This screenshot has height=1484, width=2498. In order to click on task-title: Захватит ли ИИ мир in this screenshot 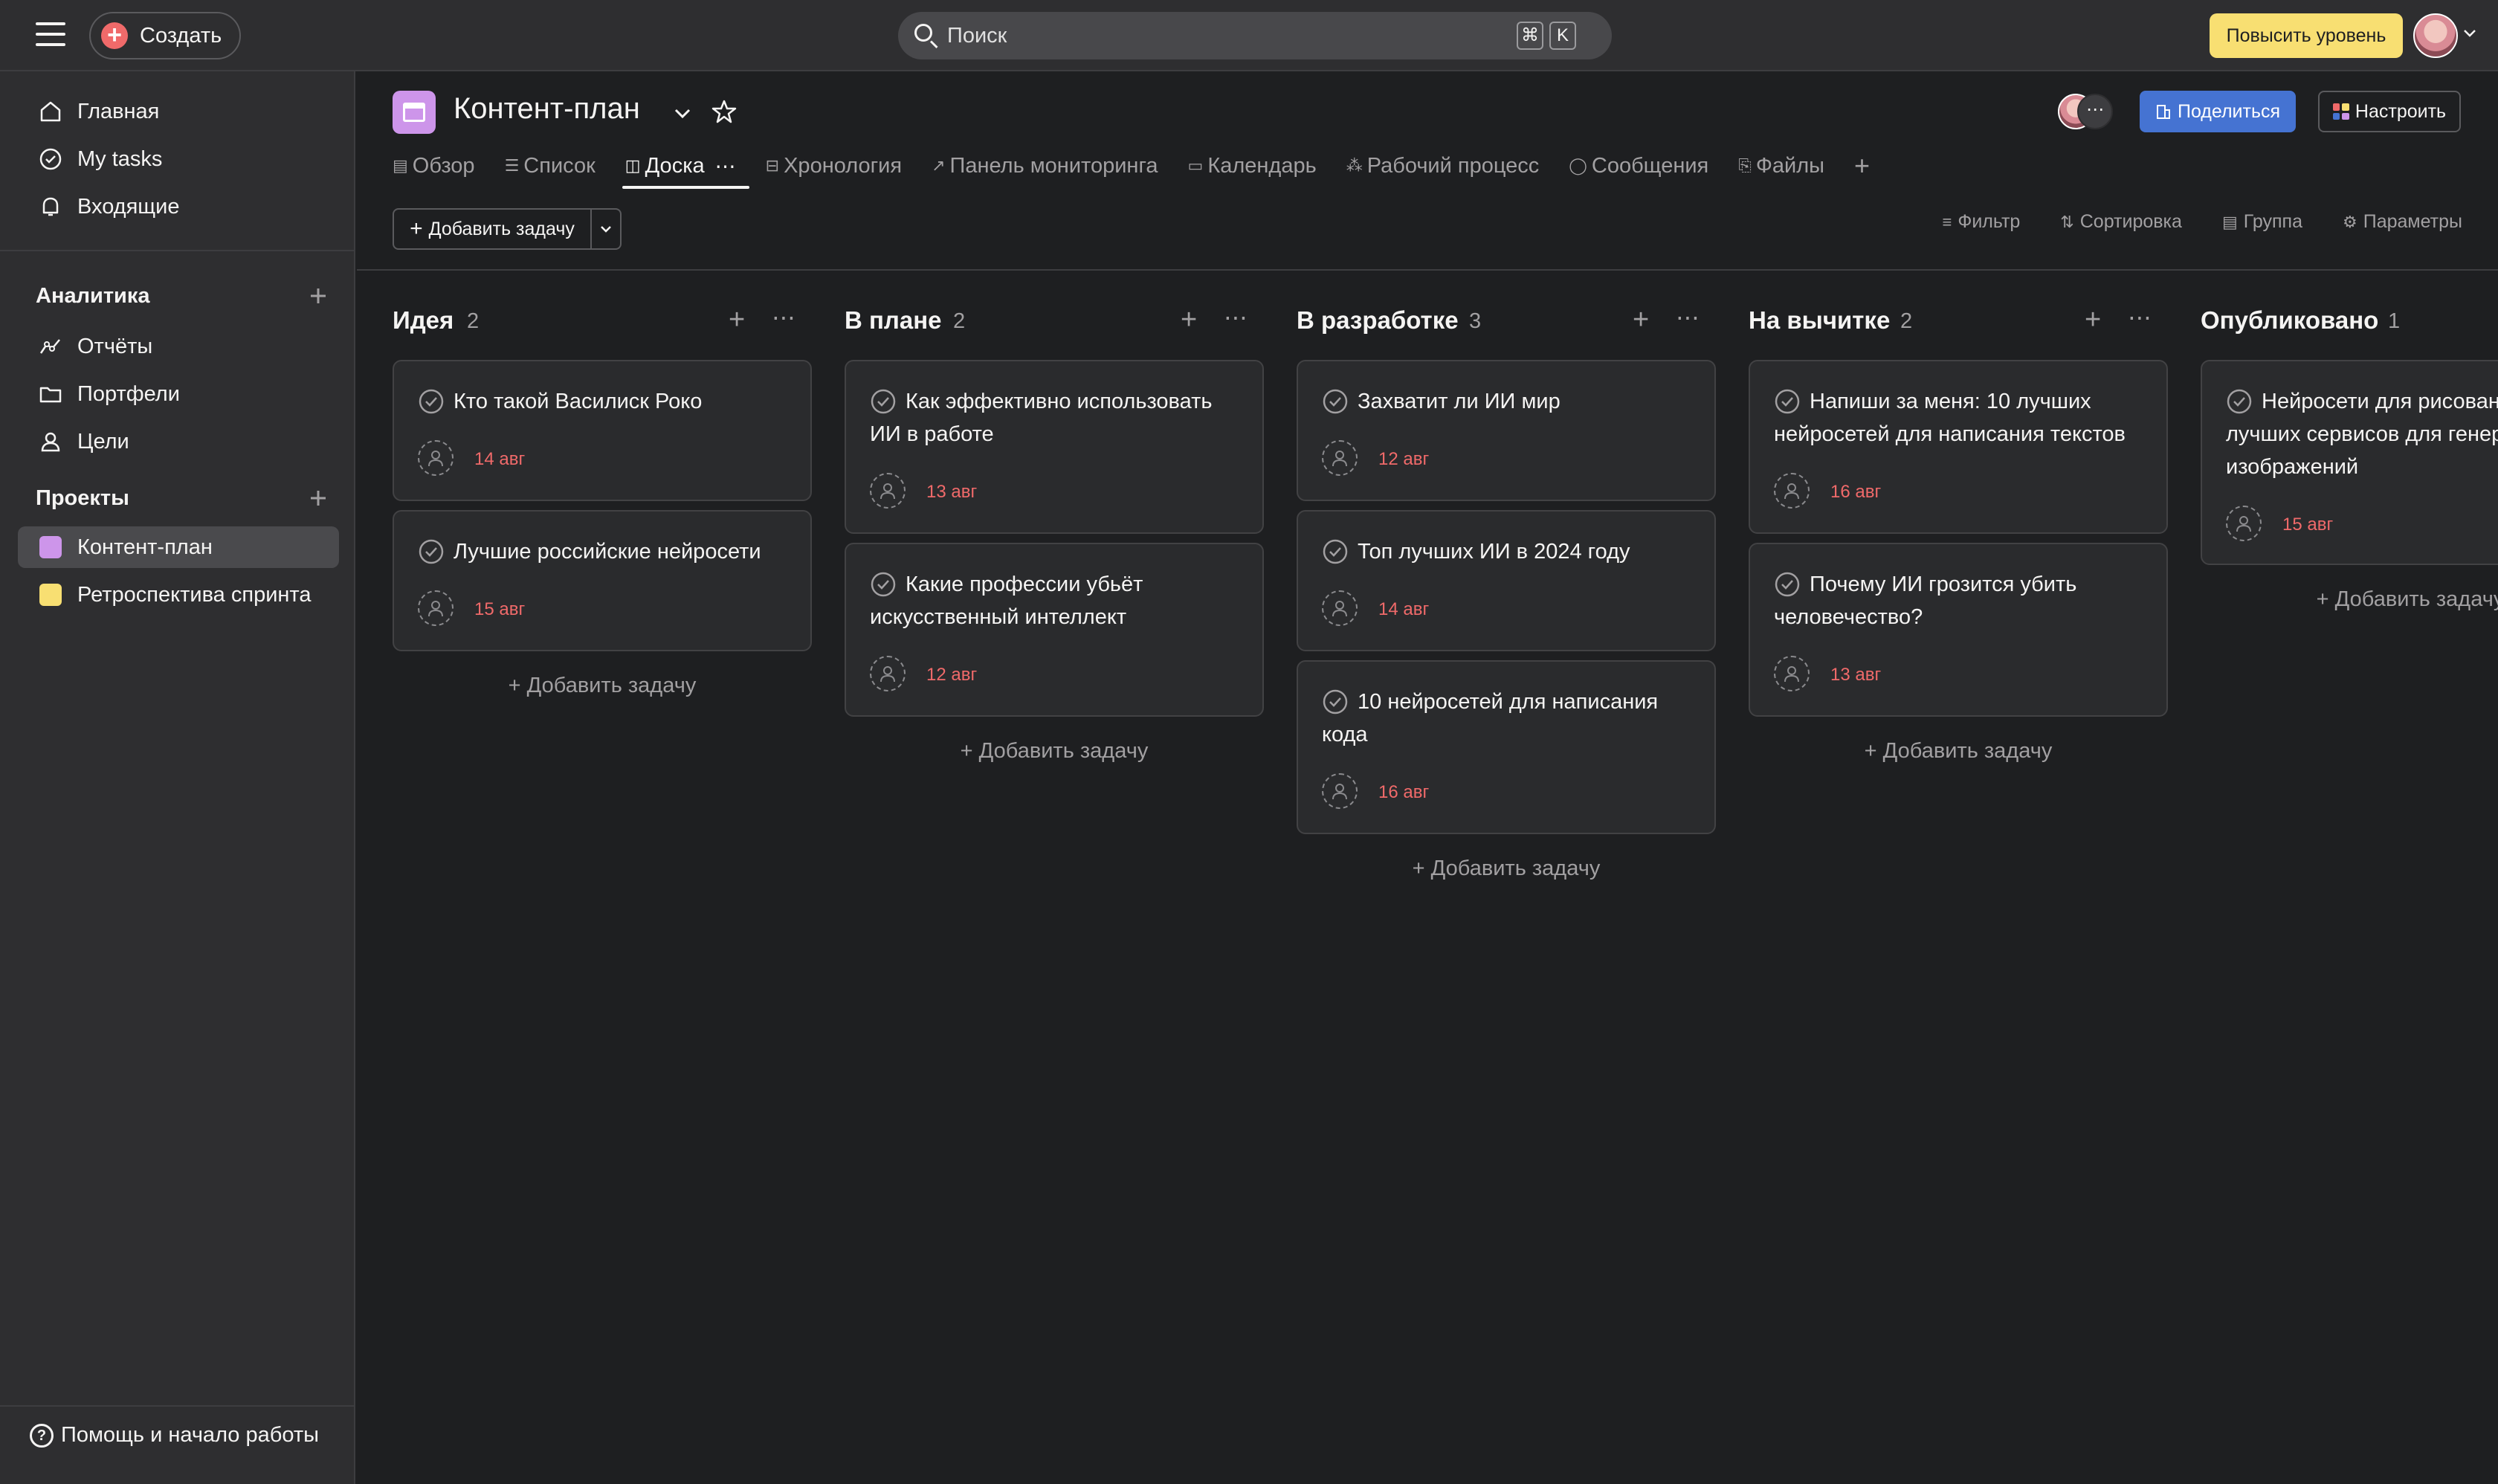, I will do `click(1459, 401)`.